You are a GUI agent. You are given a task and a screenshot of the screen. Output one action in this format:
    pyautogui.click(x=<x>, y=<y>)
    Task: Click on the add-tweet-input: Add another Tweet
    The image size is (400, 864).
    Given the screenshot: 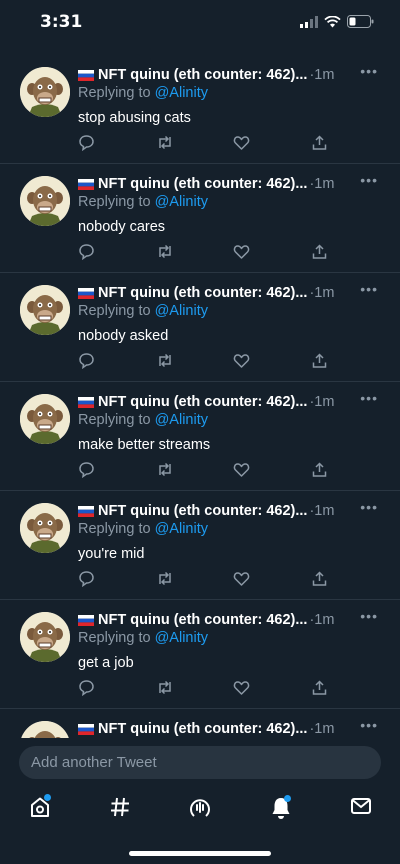 What is the action you would take?
    pyautogui.click(x=200, y=762)
    